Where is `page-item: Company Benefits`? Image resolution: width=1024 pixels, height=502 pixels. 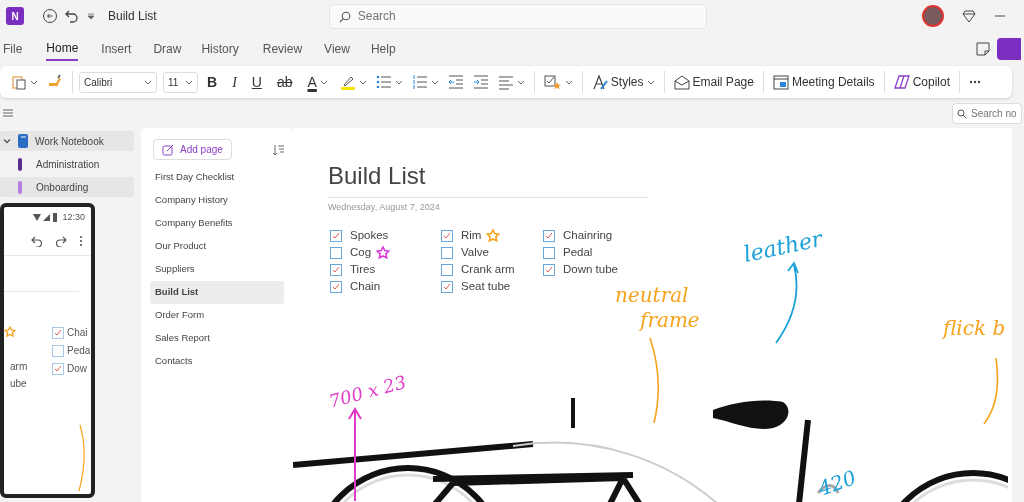 page-item: Company Benefits is located at coordinates (217, 223).